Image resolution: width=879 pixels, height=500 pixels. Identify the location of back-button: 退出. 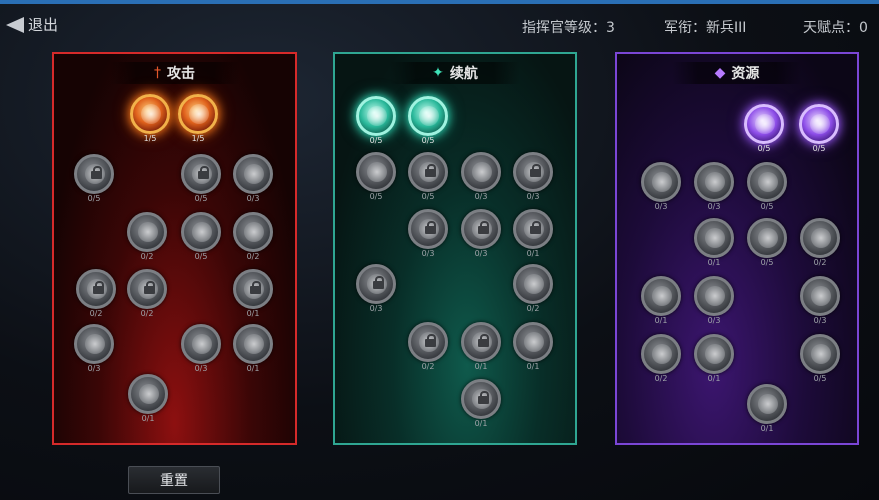
(32, 24).